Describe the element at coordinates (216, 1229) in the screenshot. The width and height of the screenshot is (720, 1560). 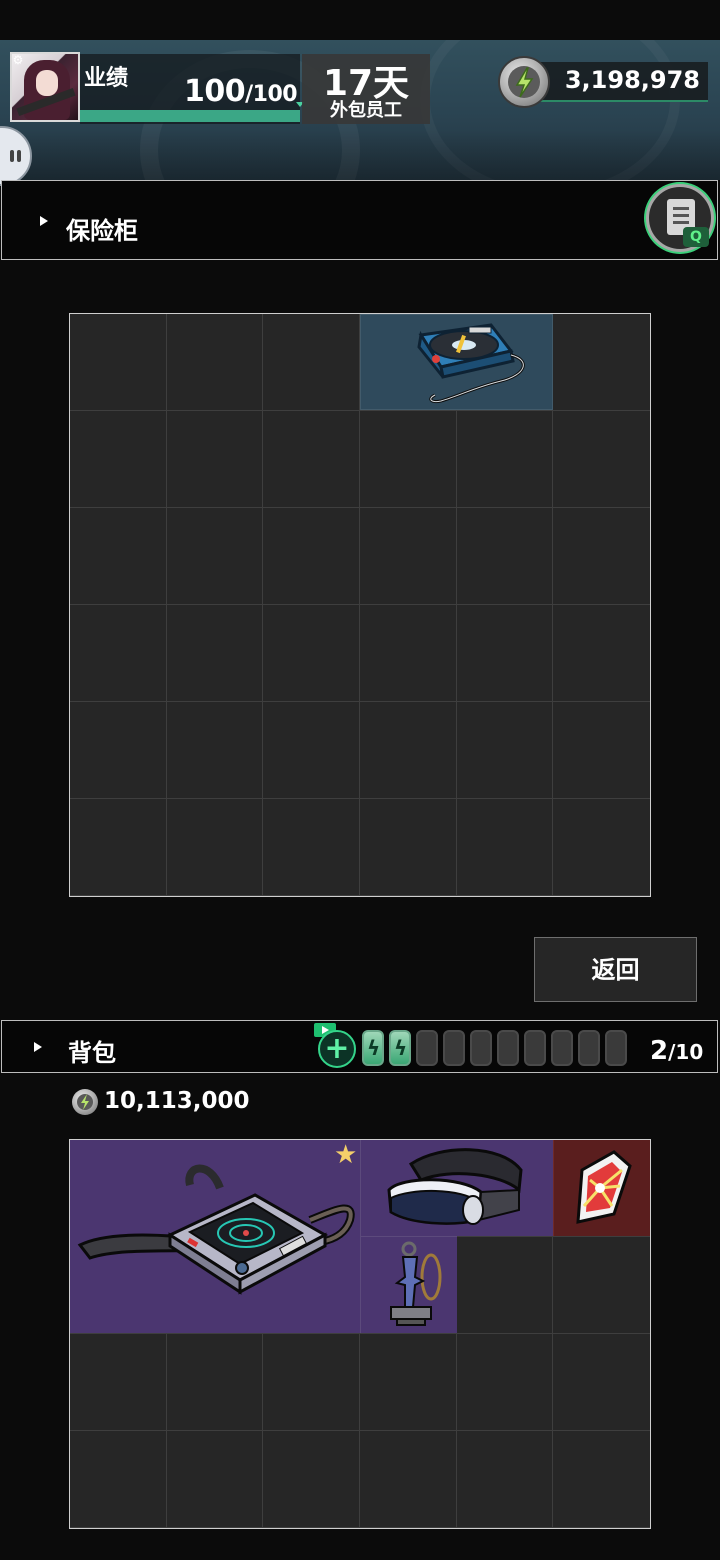
I see `radar-device-icon` at that location.